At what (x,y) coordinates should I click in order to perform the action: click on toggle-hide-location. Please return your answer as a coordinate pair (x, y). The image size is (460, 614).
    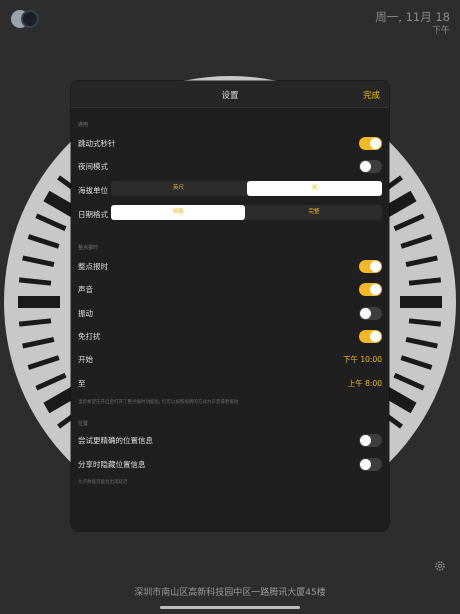
    Looking at the image, I should click on (370, 464).